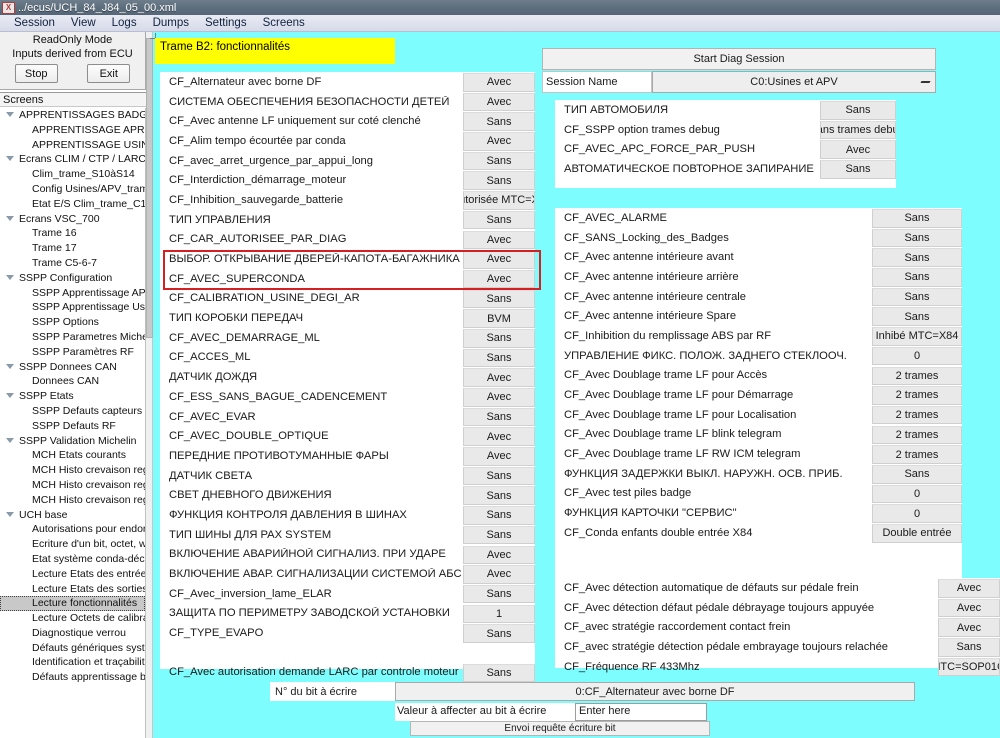  What do you see at coordinates (72, 248) in the screenshot?
I see `sidebar-item: Trame 17` at bounding box center [72, 248].